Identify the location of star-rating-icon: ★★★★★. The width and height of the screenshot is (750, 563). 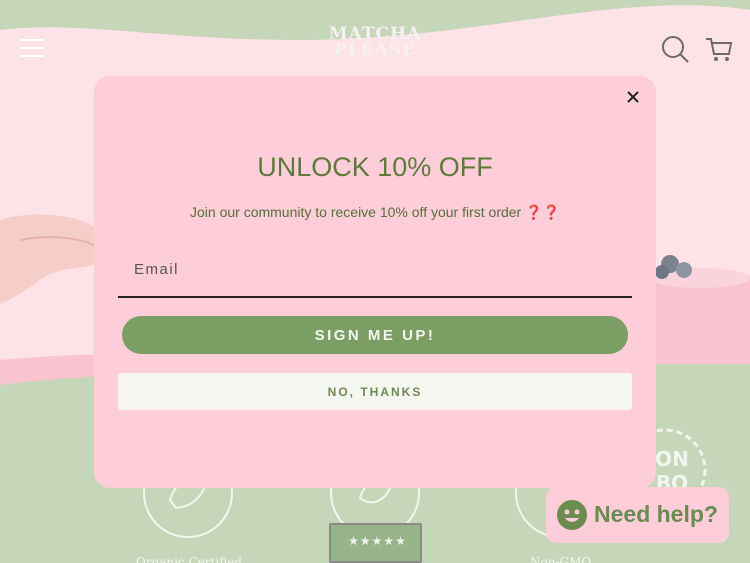
(377, 541).